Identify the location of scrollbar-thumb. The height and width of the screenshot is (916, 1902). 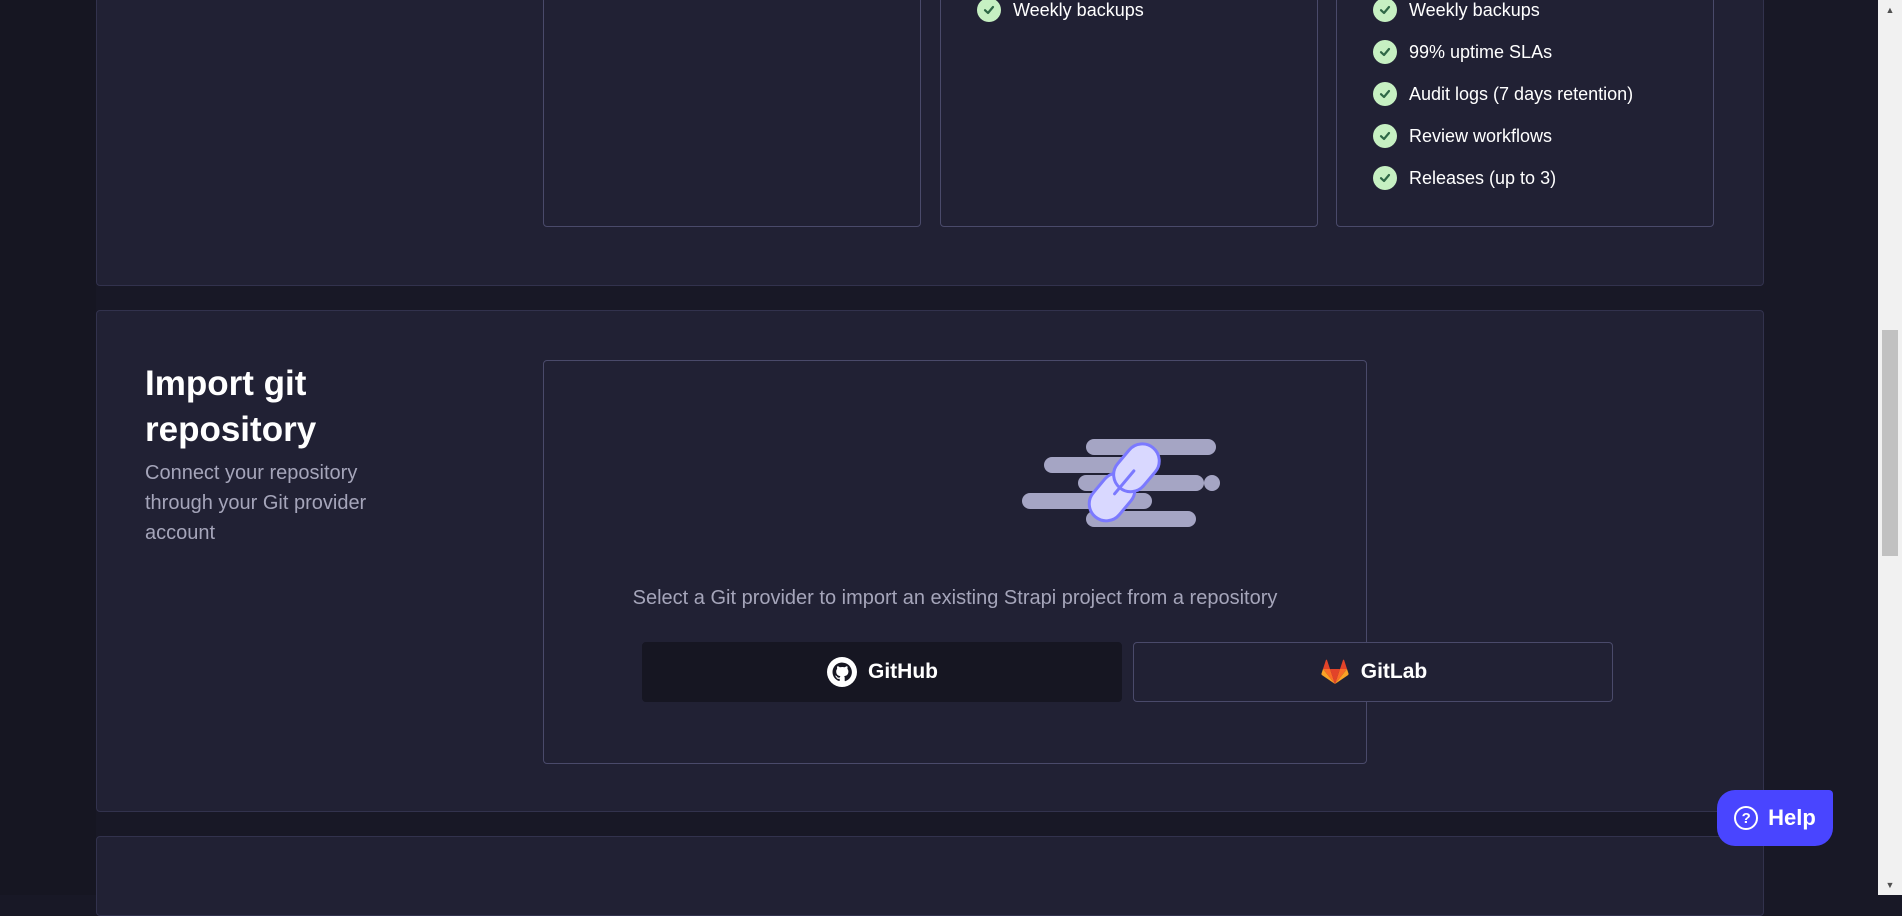
(1890, 443).